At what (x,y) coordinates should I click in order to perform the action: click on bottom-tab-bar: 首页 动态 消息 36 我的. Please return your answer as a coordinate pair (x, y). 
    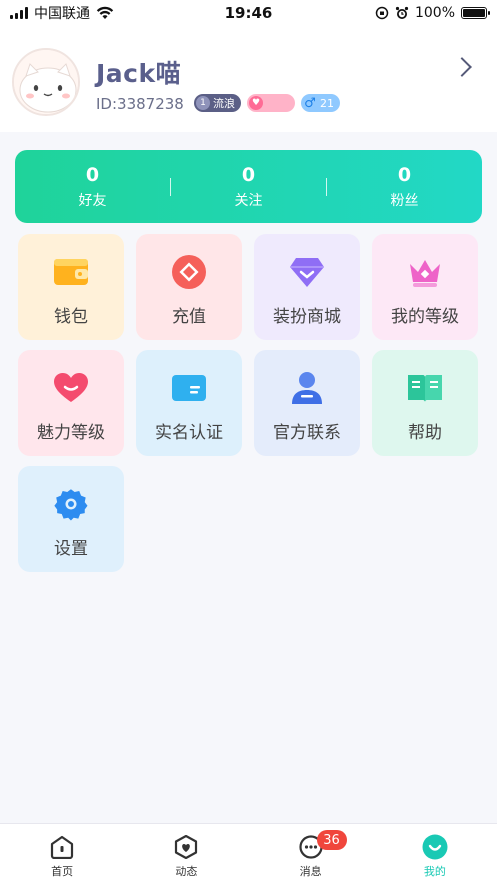
    Looking at the image, I should click on (248, 853).